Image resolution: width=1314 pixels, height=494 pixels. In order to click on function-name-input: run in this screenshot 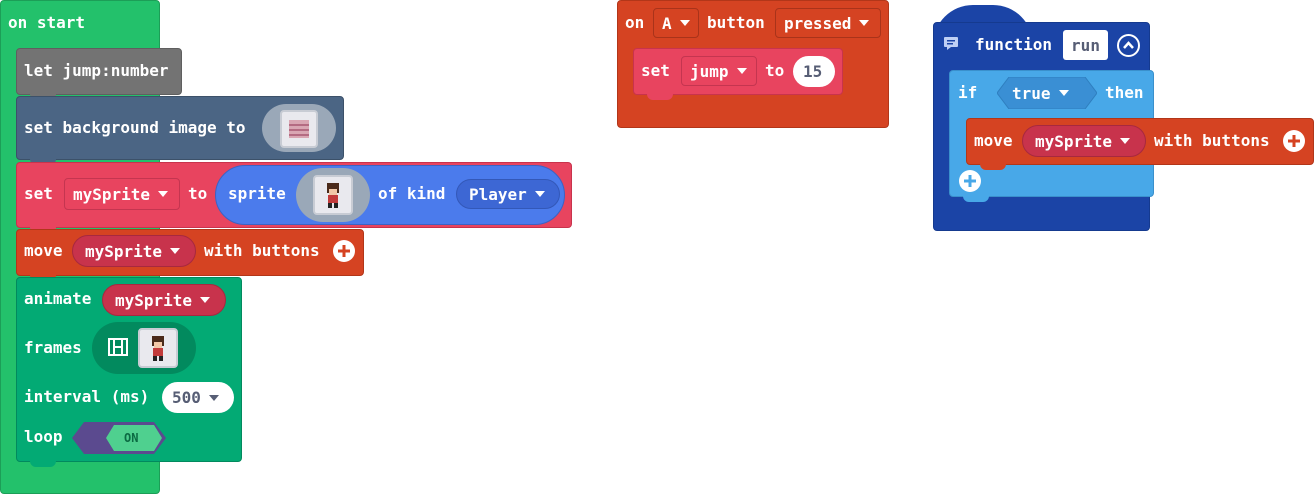, I will do `click(1085, 45)`.